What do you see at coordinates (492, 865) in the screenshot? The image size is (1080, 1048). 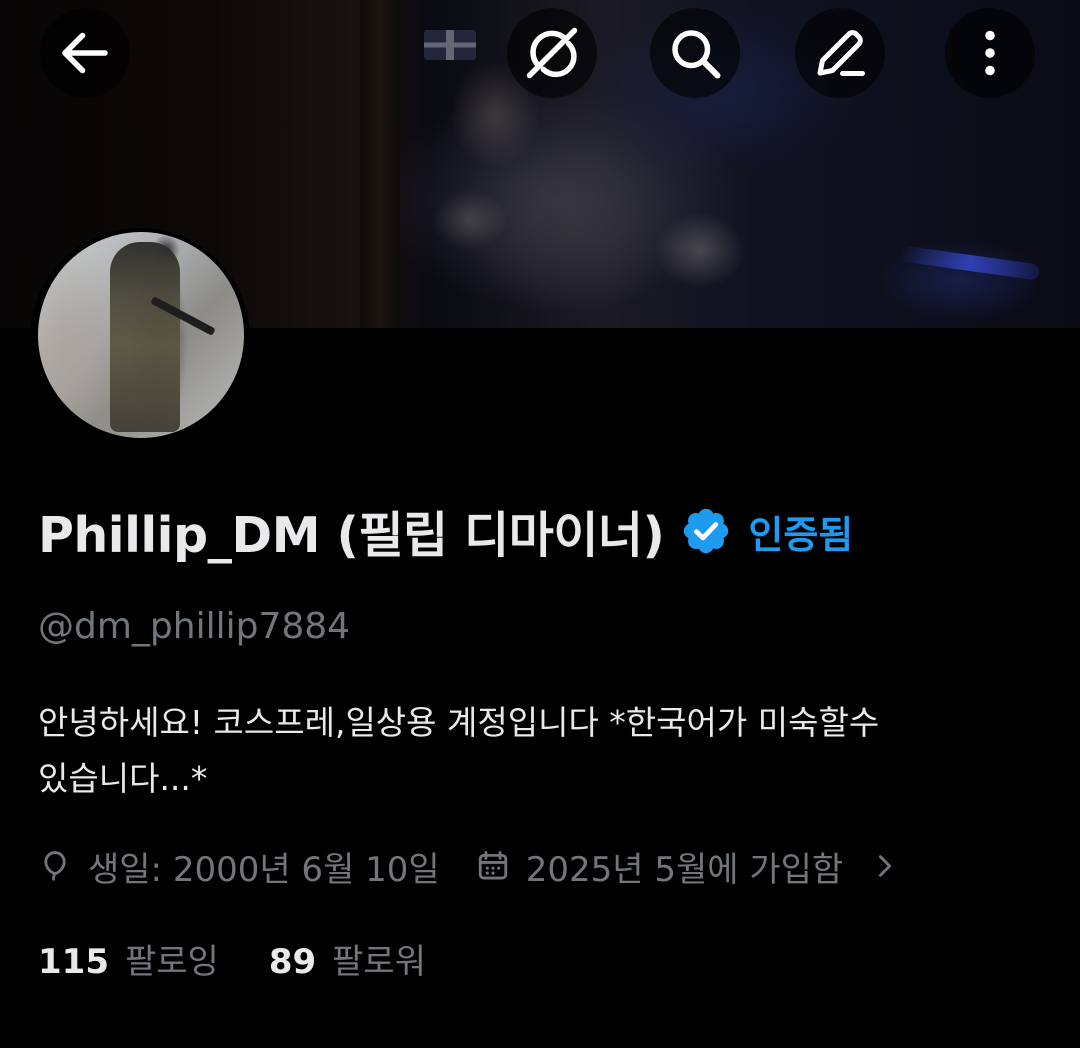 I see `calendar-icon` at bounding box center [492, 865].